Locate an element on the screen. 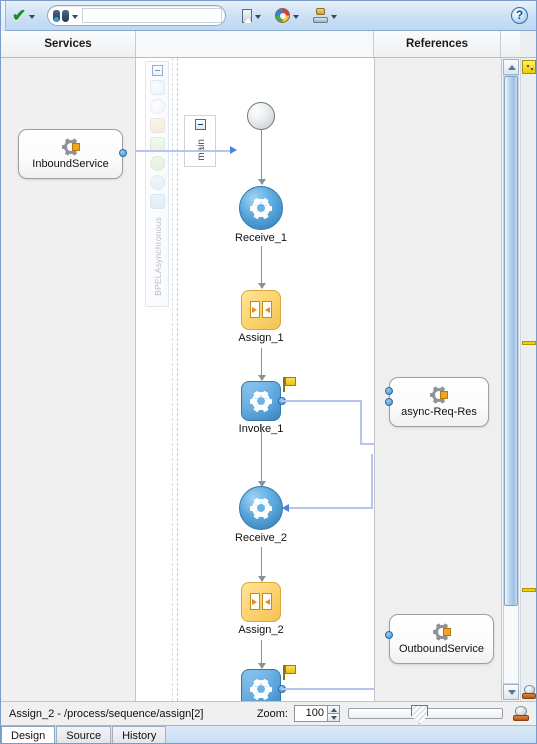  scrollbar-track is located at coordinates (511, 379).